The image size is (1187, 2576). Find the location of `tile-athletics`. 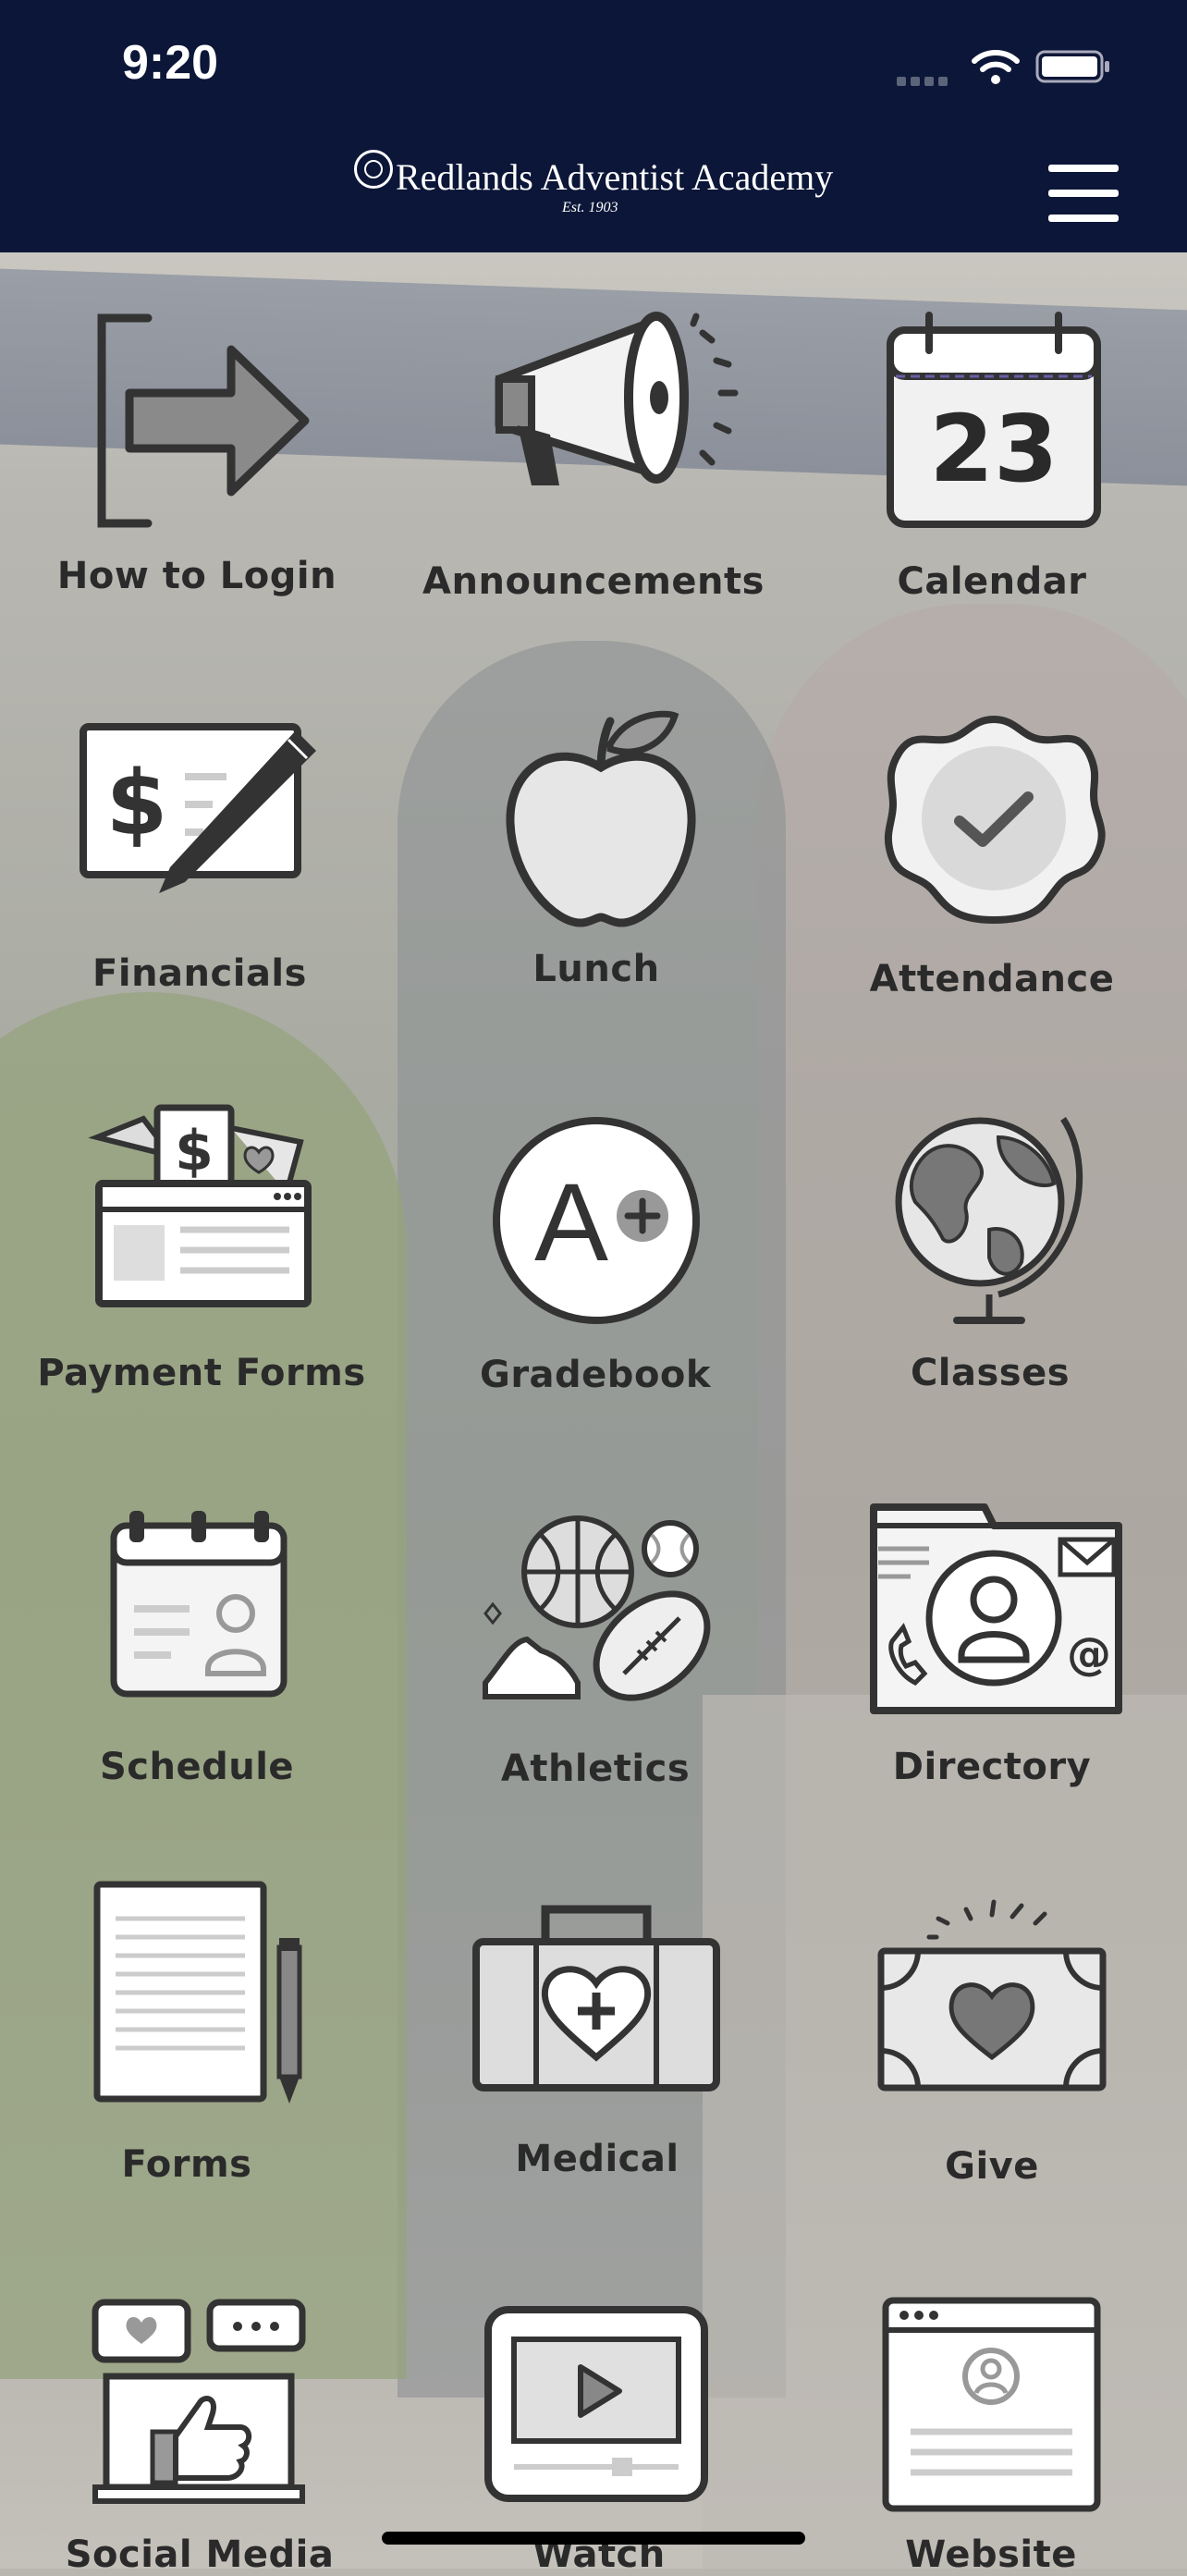

tile-athletics is located at coordinates (596, 1618).